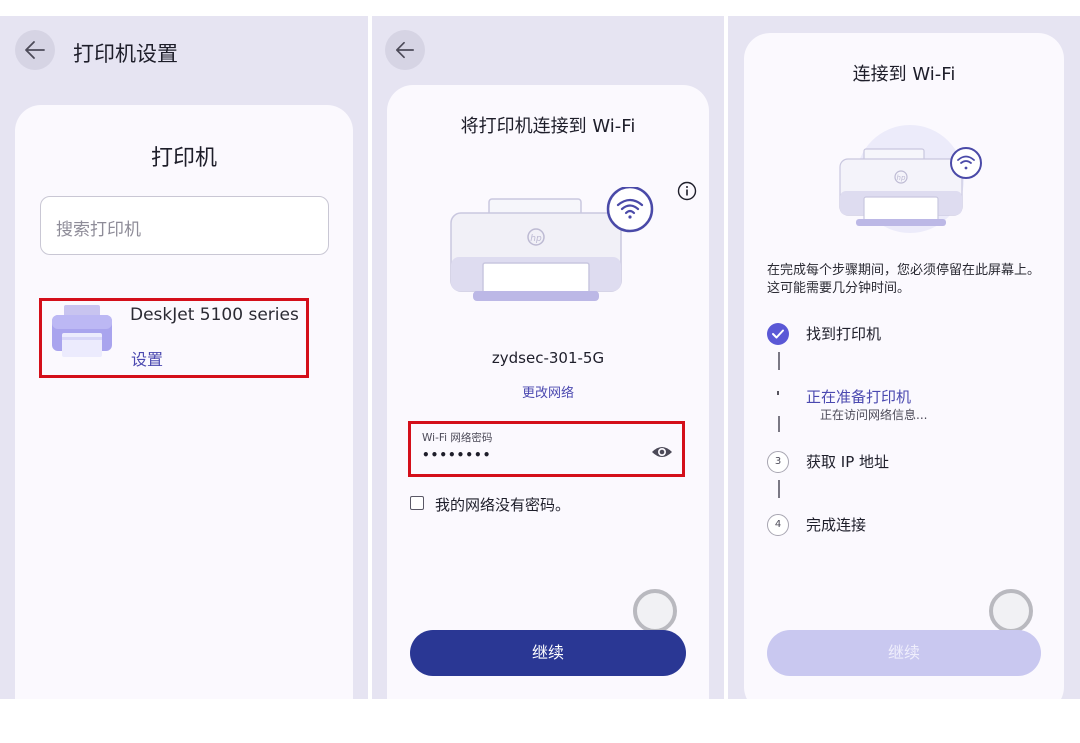 Image resolution: width=1080 pixels, height=743 pixels. I want to click on card-title: 连接到 Wi-Fi, so click(904, 74).